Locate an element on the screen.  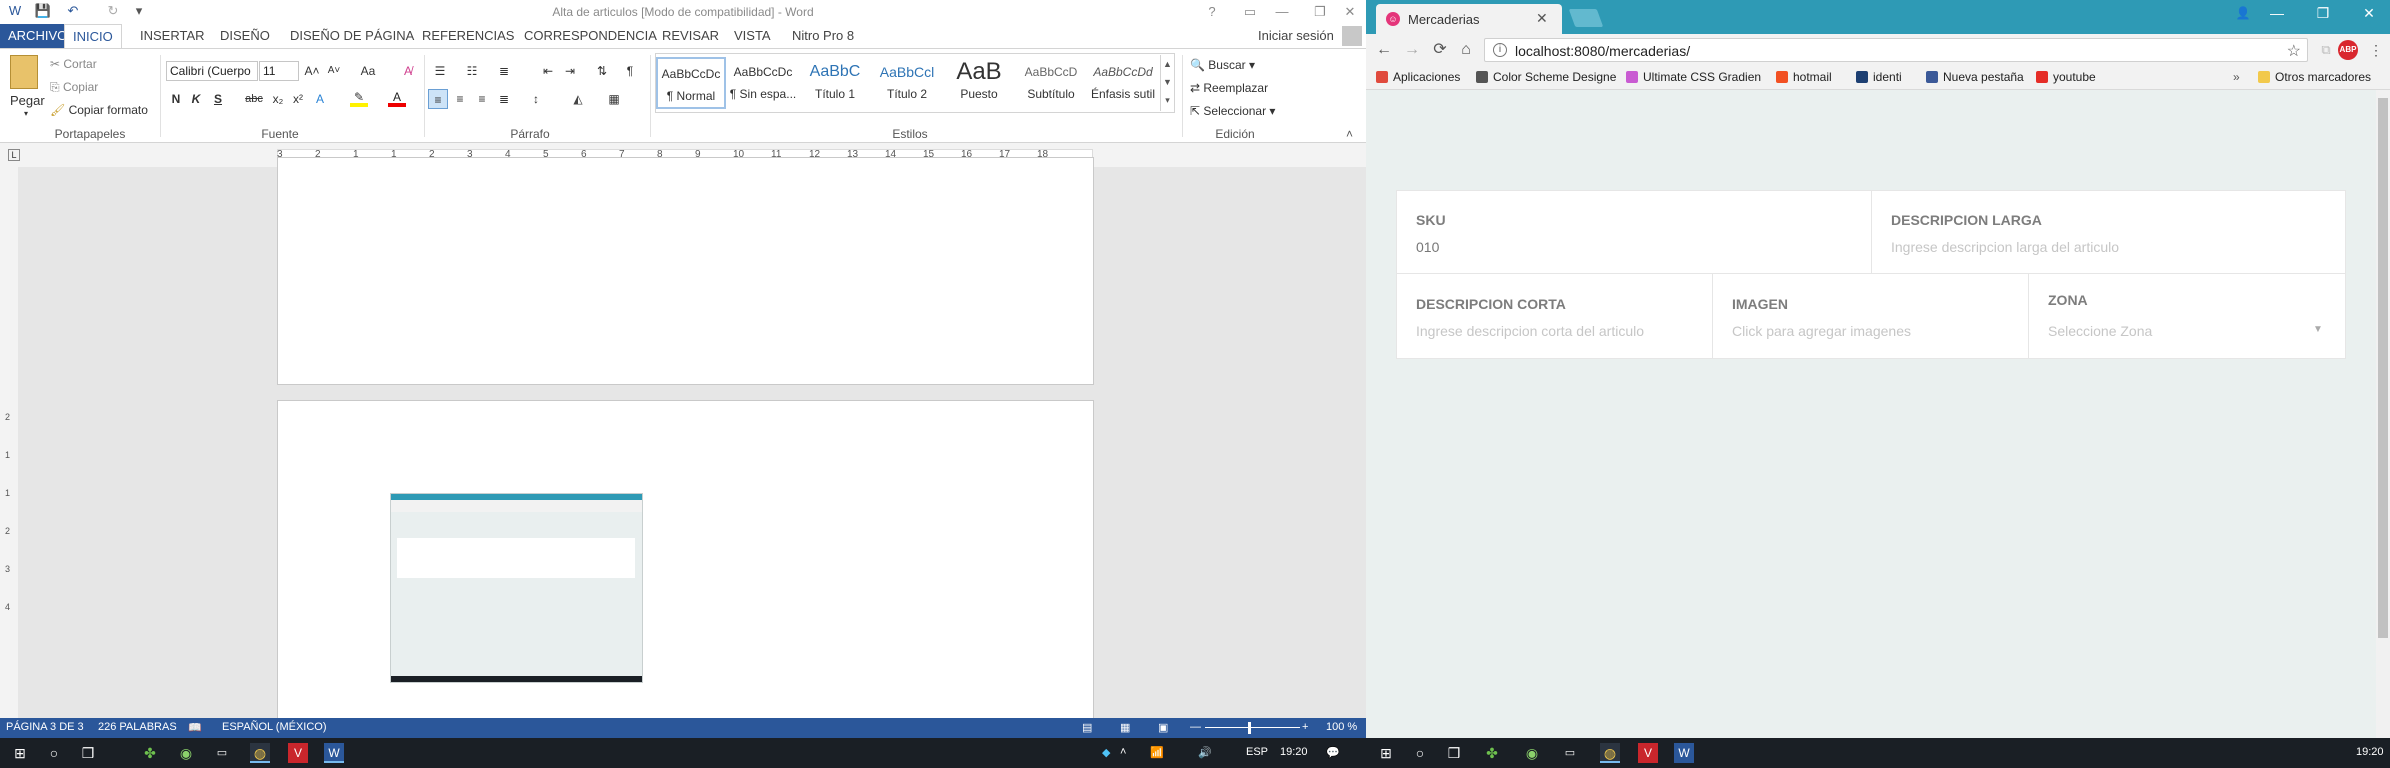
replace-button: ⇄ Reemplazar is located at coordinates (1229, 88).